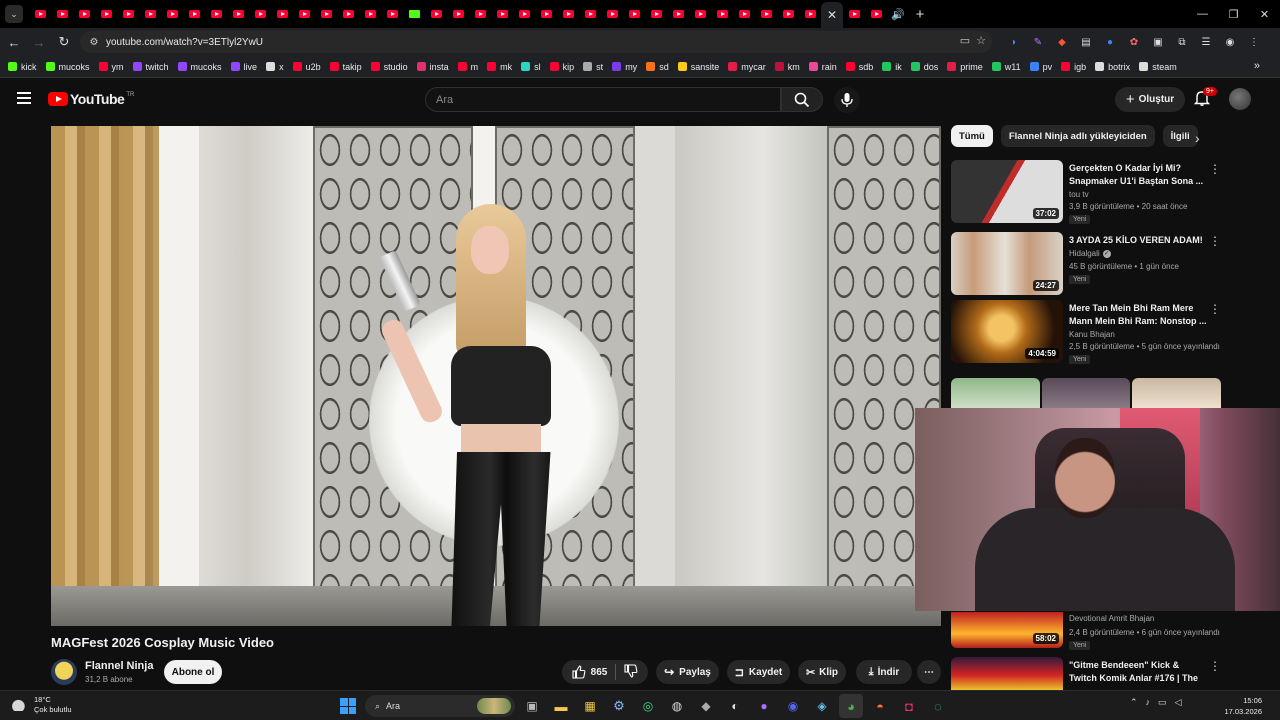 The height and width of the screenshot is (720, 1280). I want to click on back-button: ←, so click(14, 42).